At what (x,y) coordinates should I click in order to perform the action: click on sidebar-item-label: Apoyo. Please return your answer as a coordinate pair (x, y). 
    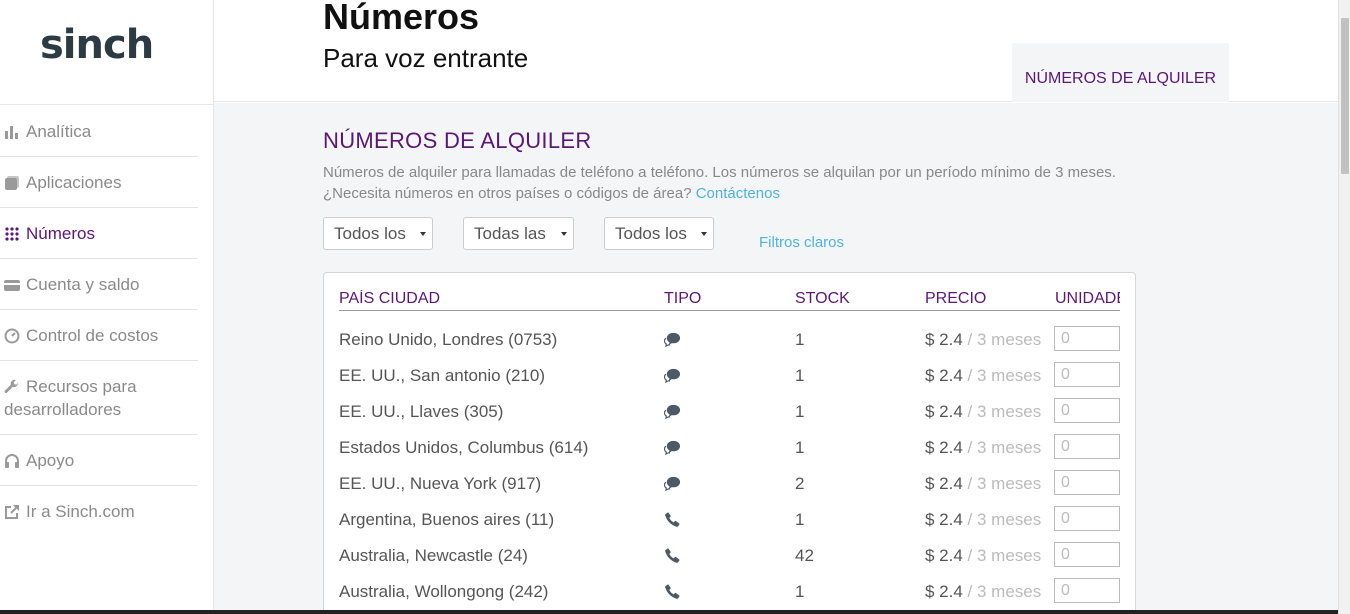
    Looking at the image, I should click on (50, 460).